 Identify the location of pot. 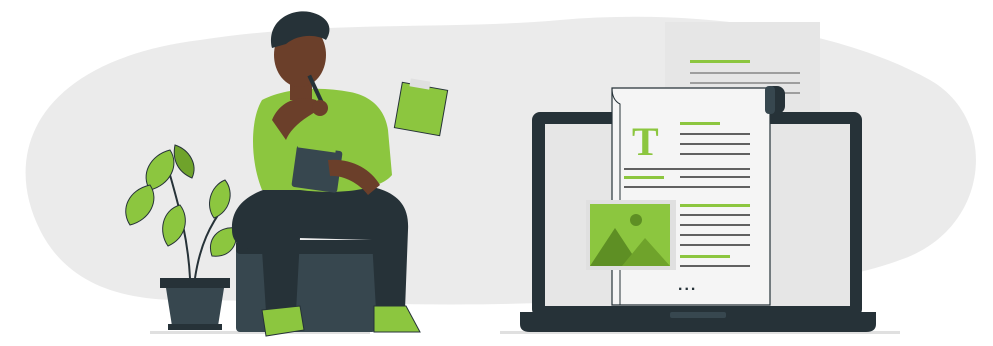
(195, 307).